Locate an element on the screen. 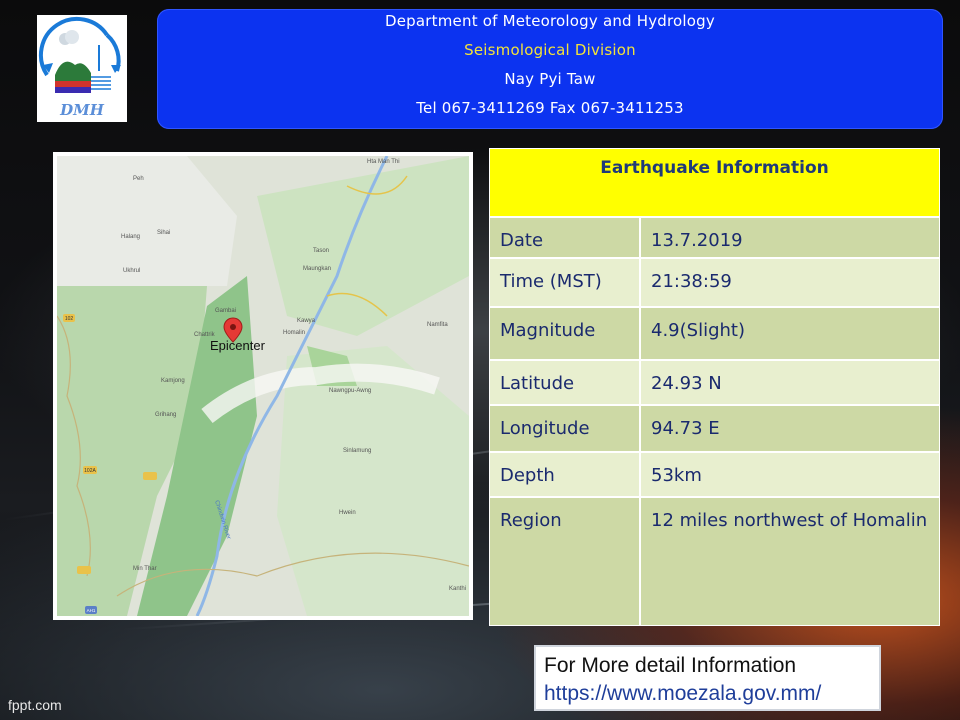 Image resolution: width=960 pixels, height=720 pixels. table-row: Time (MST) 21:38:59 is located at coordinates (714, 282).